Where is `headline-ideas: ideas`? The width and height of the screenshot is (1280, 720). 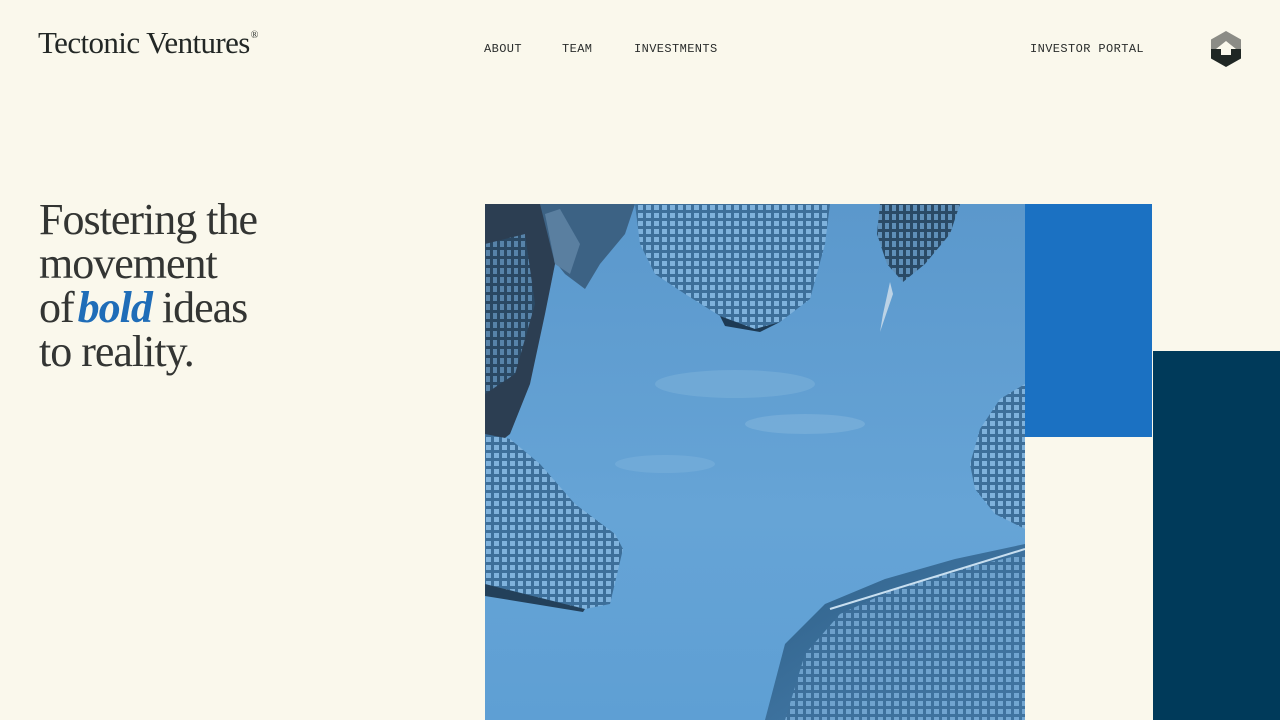
headline-ideas: ideas is located at coordinates (204, 307).